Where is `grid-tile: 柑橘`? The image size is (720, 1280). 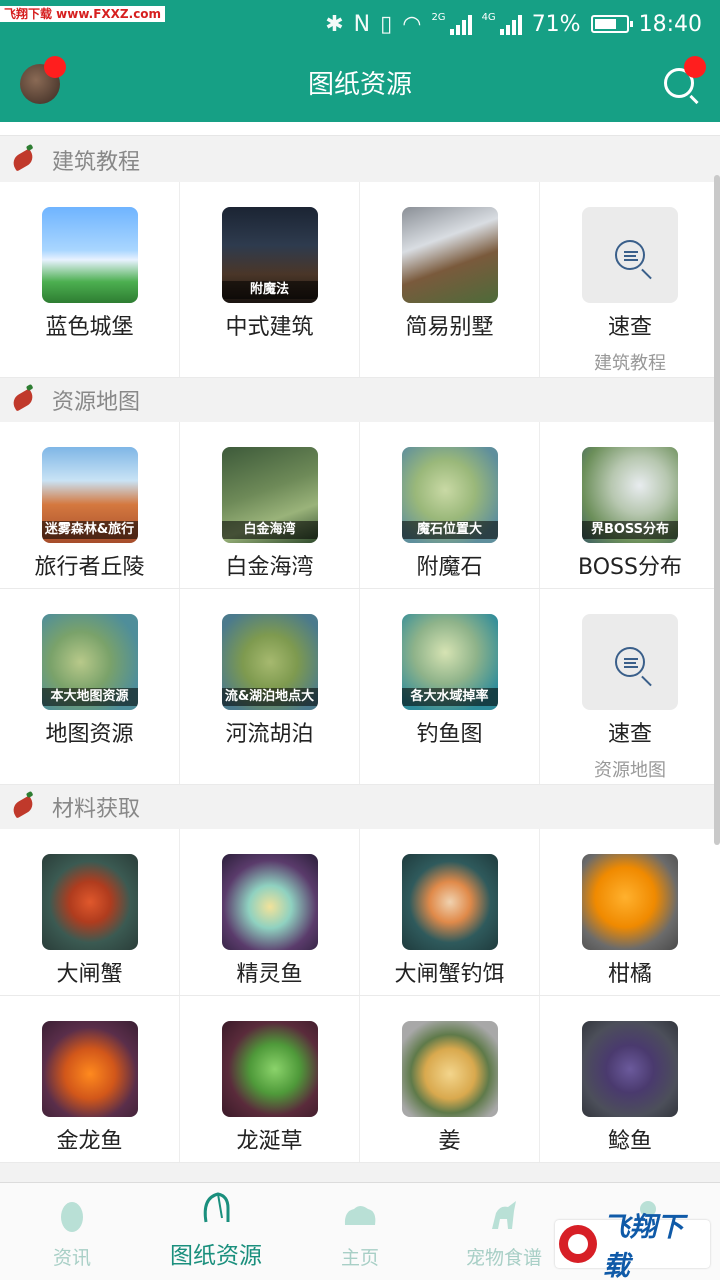
grid-tile: 柑橘 is located at coordinates (630, 912).